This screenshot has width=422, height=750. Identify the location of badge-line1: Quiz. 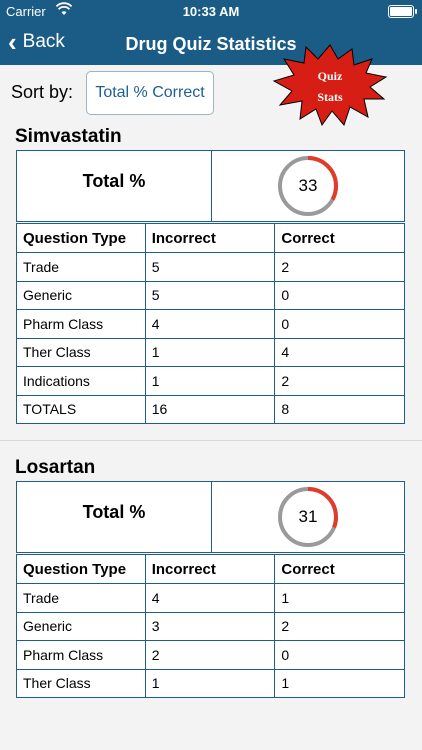
(330, 76).